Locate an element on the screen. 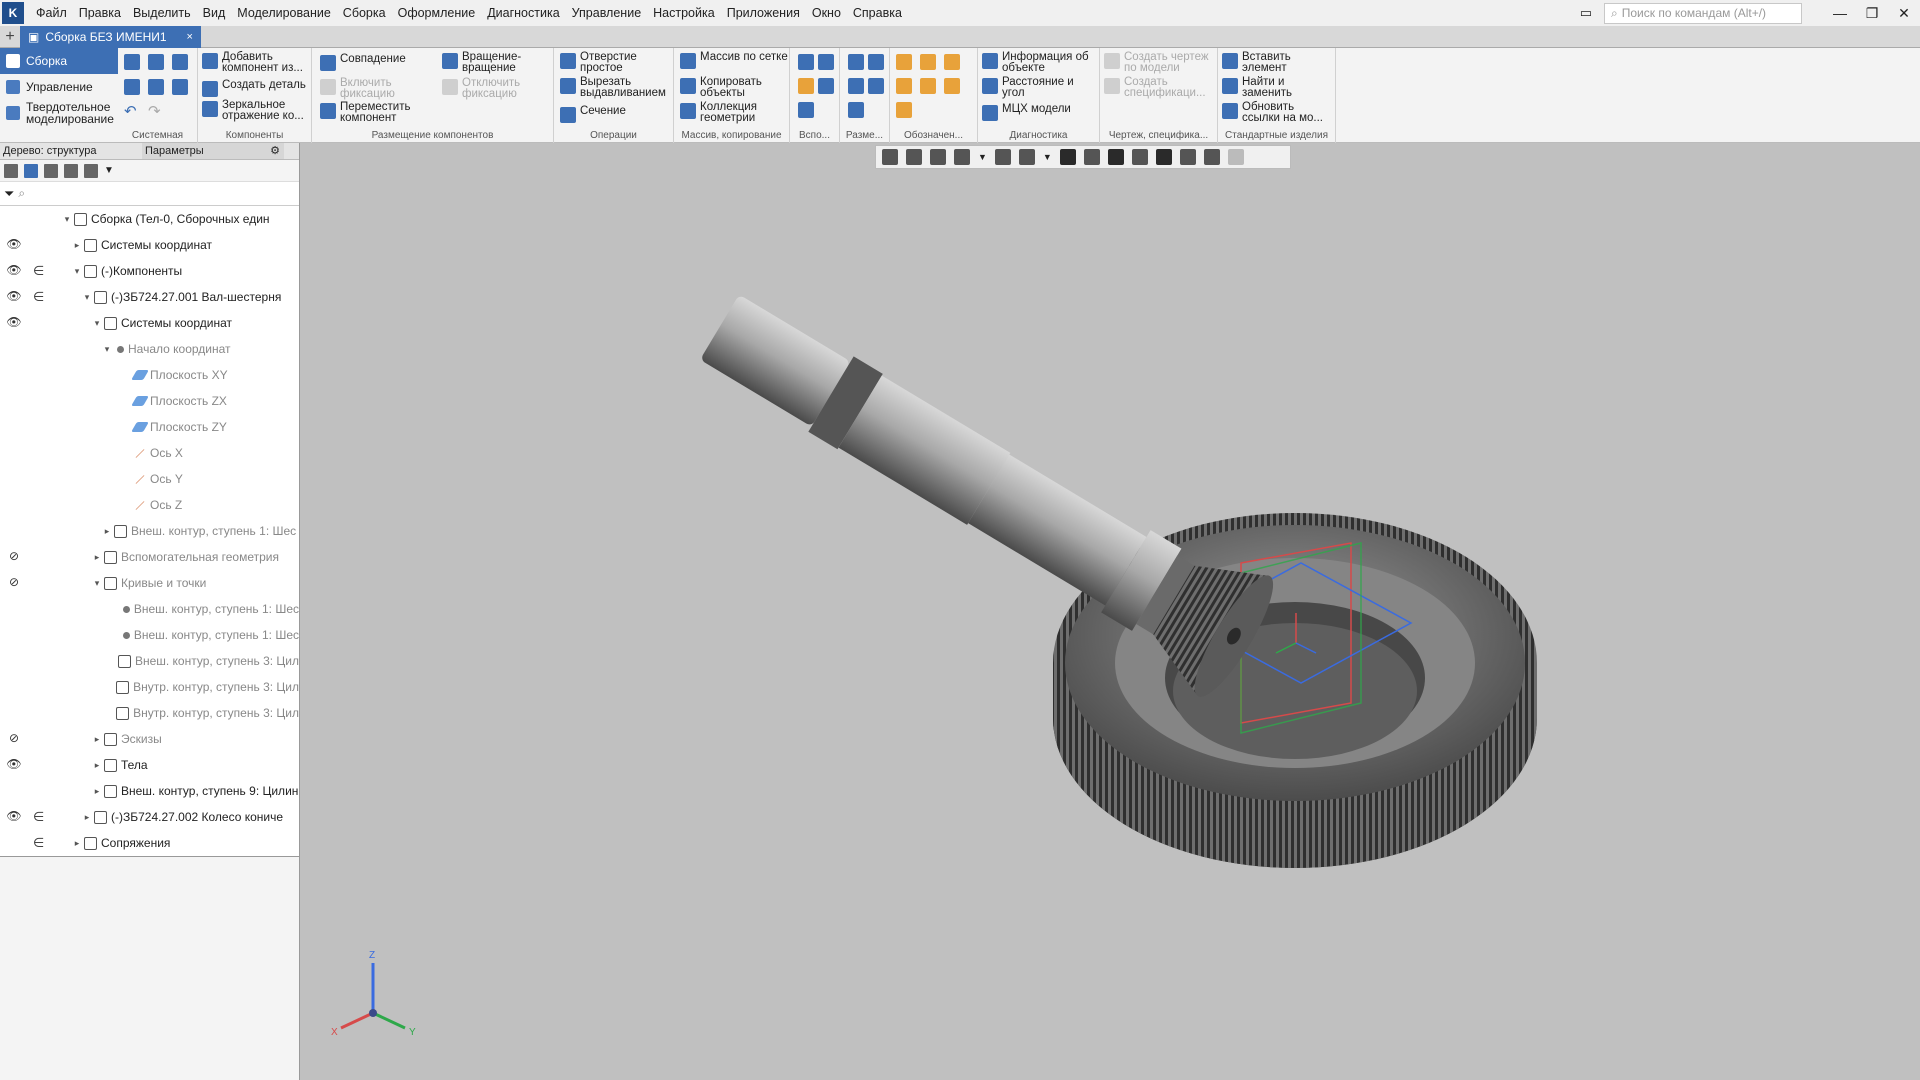  grid-view-icon is located at coordinates (71, 170).